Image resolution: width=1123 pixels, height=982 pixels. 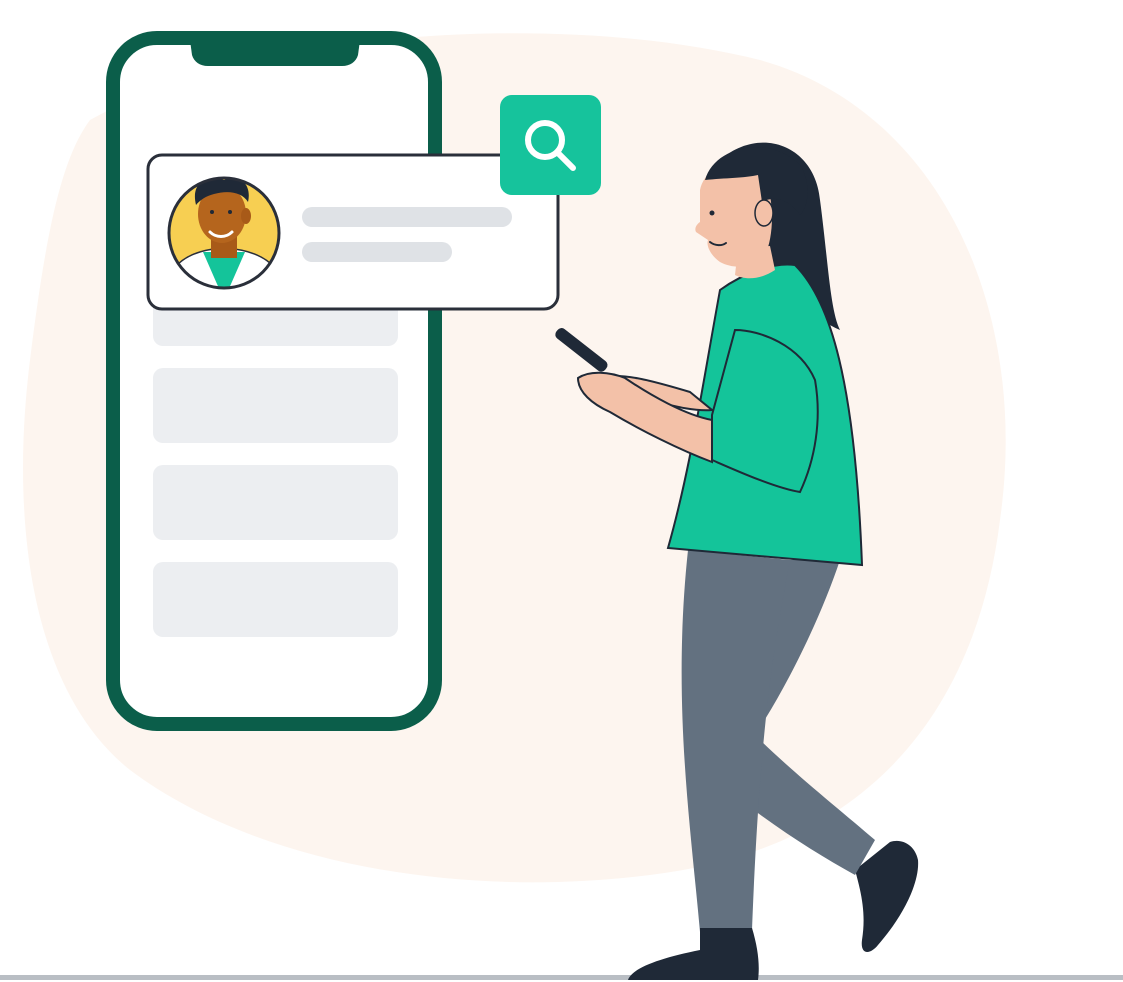 What do you see at coordinates (377, 252) in the screenshot?
I see `profile-detail-placeholder` at bounding box center [377, 252].